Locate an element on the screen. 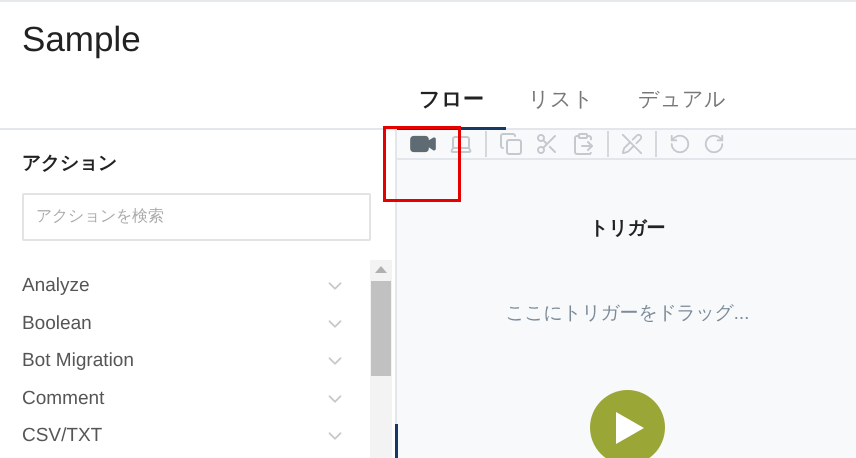  play-icon is located at coordinates (630, 428).